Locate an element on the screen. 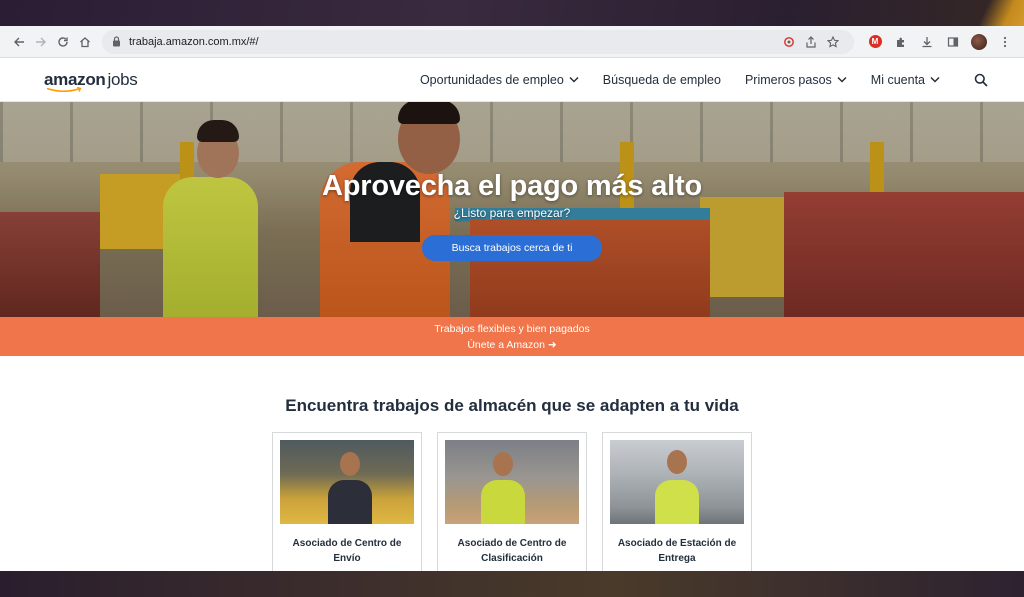 Image resolution: width=1024 pixels, height=597 pixels. site-search-button is located at coordinates (981, 80).